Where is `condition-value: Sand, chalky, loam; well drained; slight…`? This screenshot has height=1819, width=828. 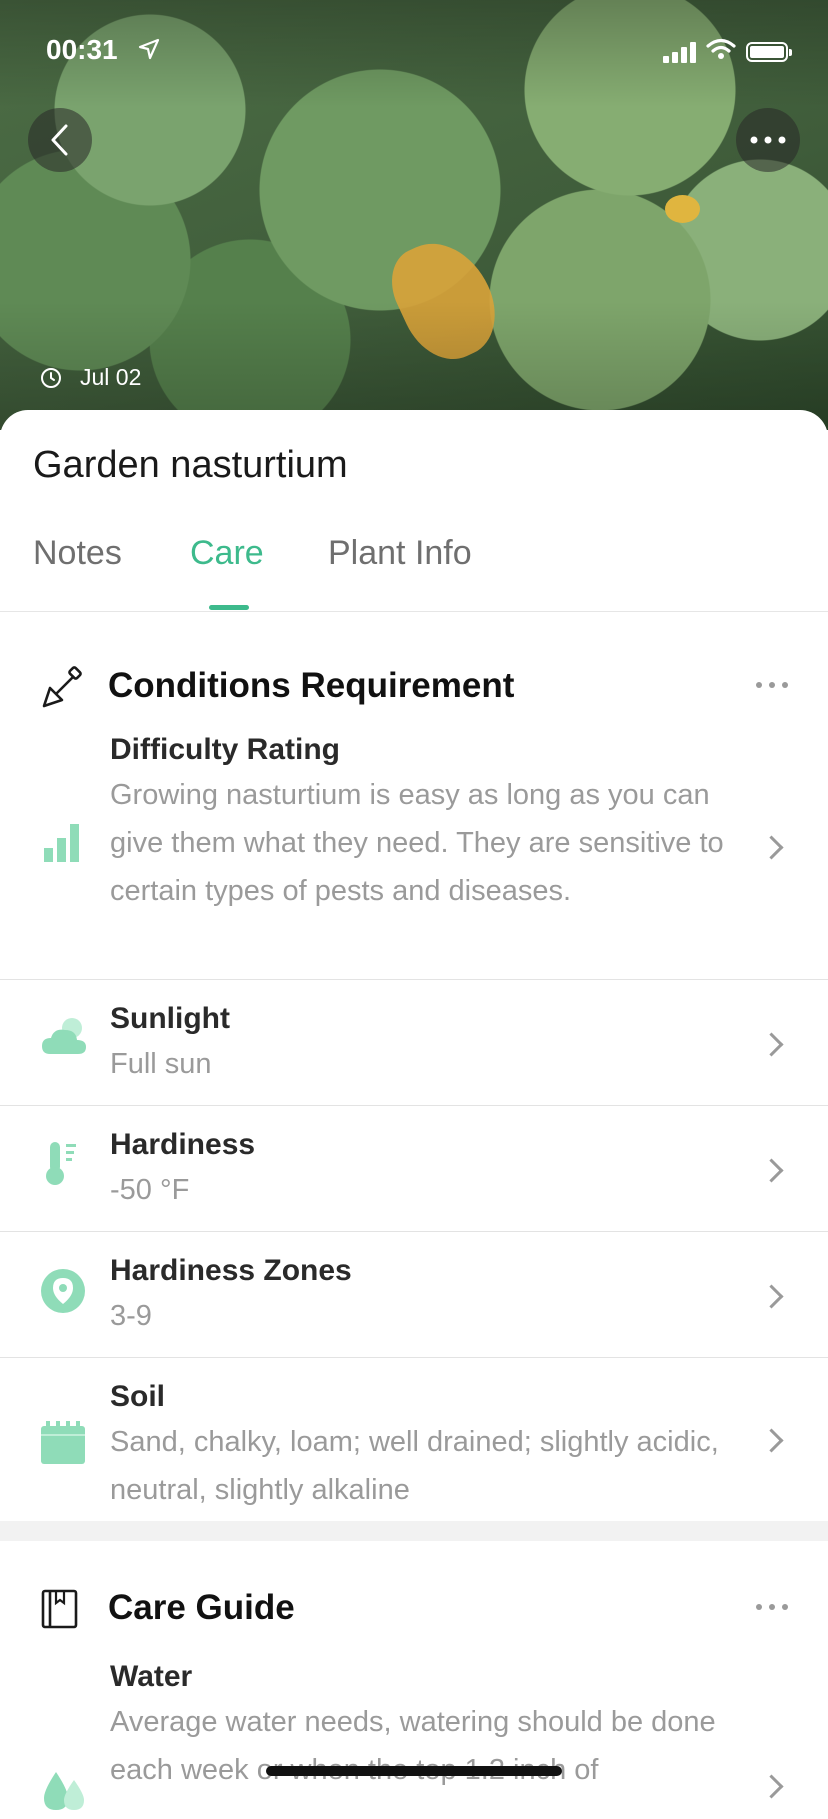 condition-value: Sand, chalky, loam; well drained; slight… is located at coordinates (414, 1466).